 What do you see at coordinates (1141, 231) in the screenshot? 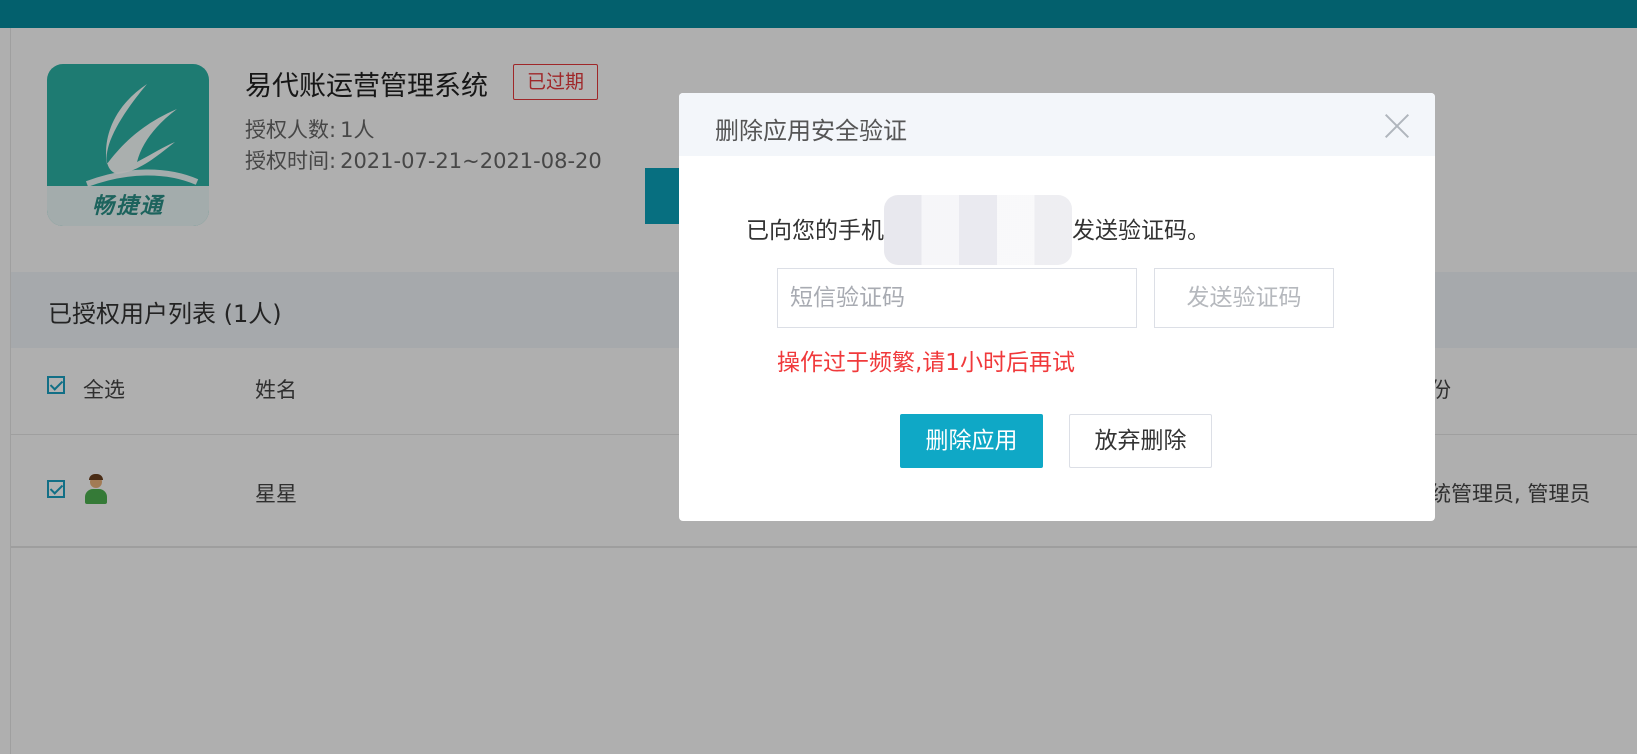
I see `code-sent-suffix: 发送验证码。` at bounding box center [1141, 231].